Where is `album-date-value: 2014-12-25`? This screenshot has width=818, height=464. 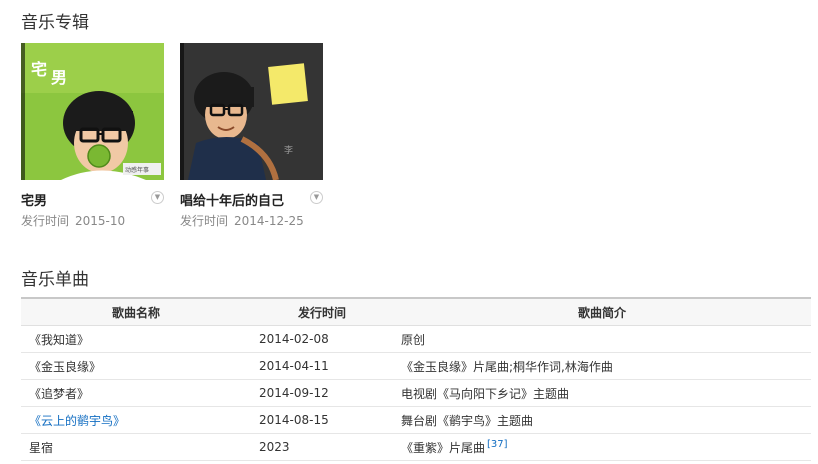 album-date-value: 2014-12-25 is located at coordinates (269, 221).